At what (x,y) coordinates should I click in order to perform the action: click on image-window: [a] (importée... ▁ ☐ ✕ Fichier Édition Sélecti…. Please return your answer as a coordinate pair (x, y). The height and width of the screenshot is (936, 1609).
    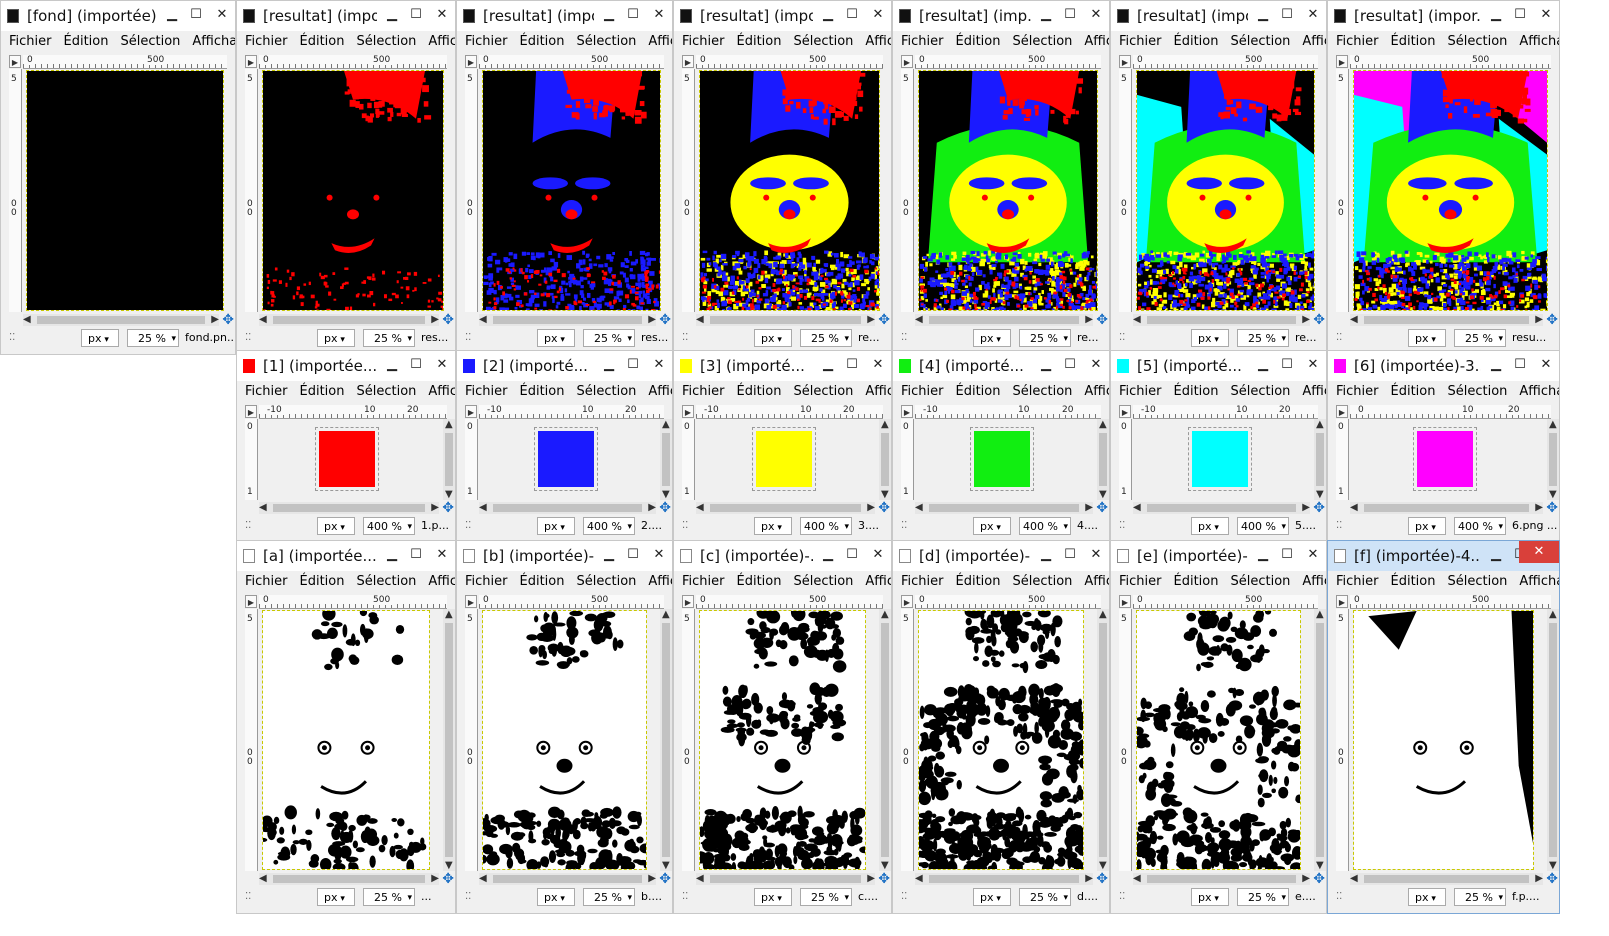
    Looking at the image, I should click on (346, 727).